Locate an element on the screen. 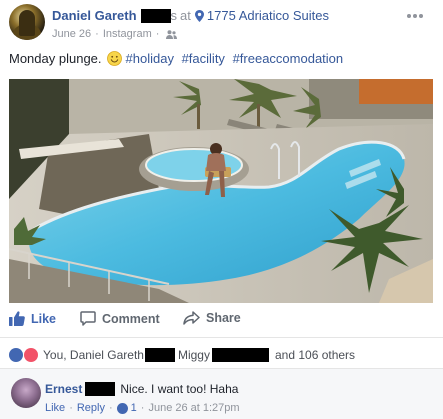  author-name: Daniel Gareth is located at coordinates (94, 15).